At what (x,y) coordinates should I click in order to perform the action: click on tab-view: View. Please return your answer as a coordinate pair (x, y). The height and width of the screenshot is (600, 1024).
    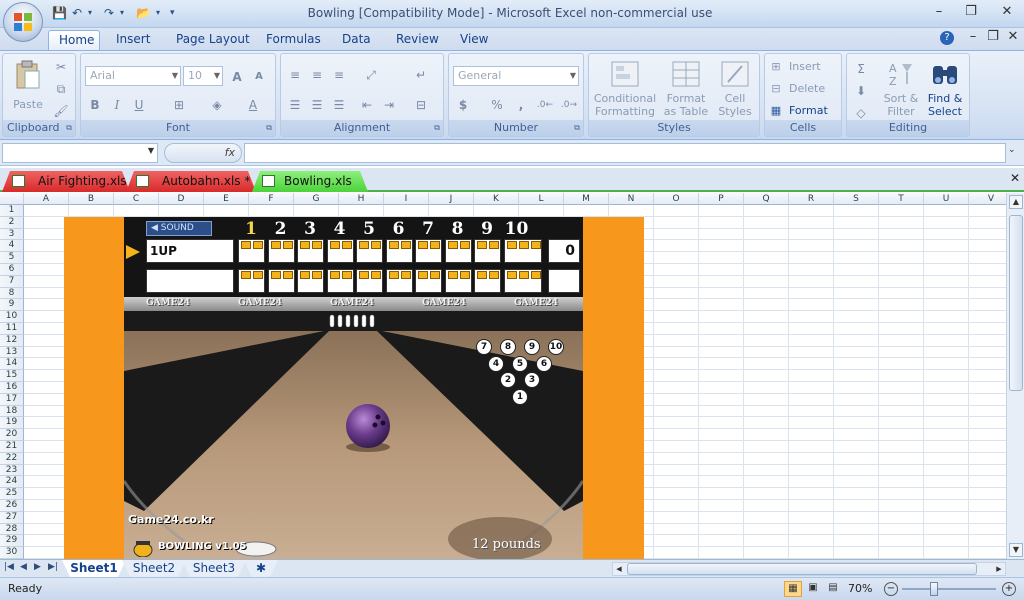
    Looking at the image, I should click on (474, 40).